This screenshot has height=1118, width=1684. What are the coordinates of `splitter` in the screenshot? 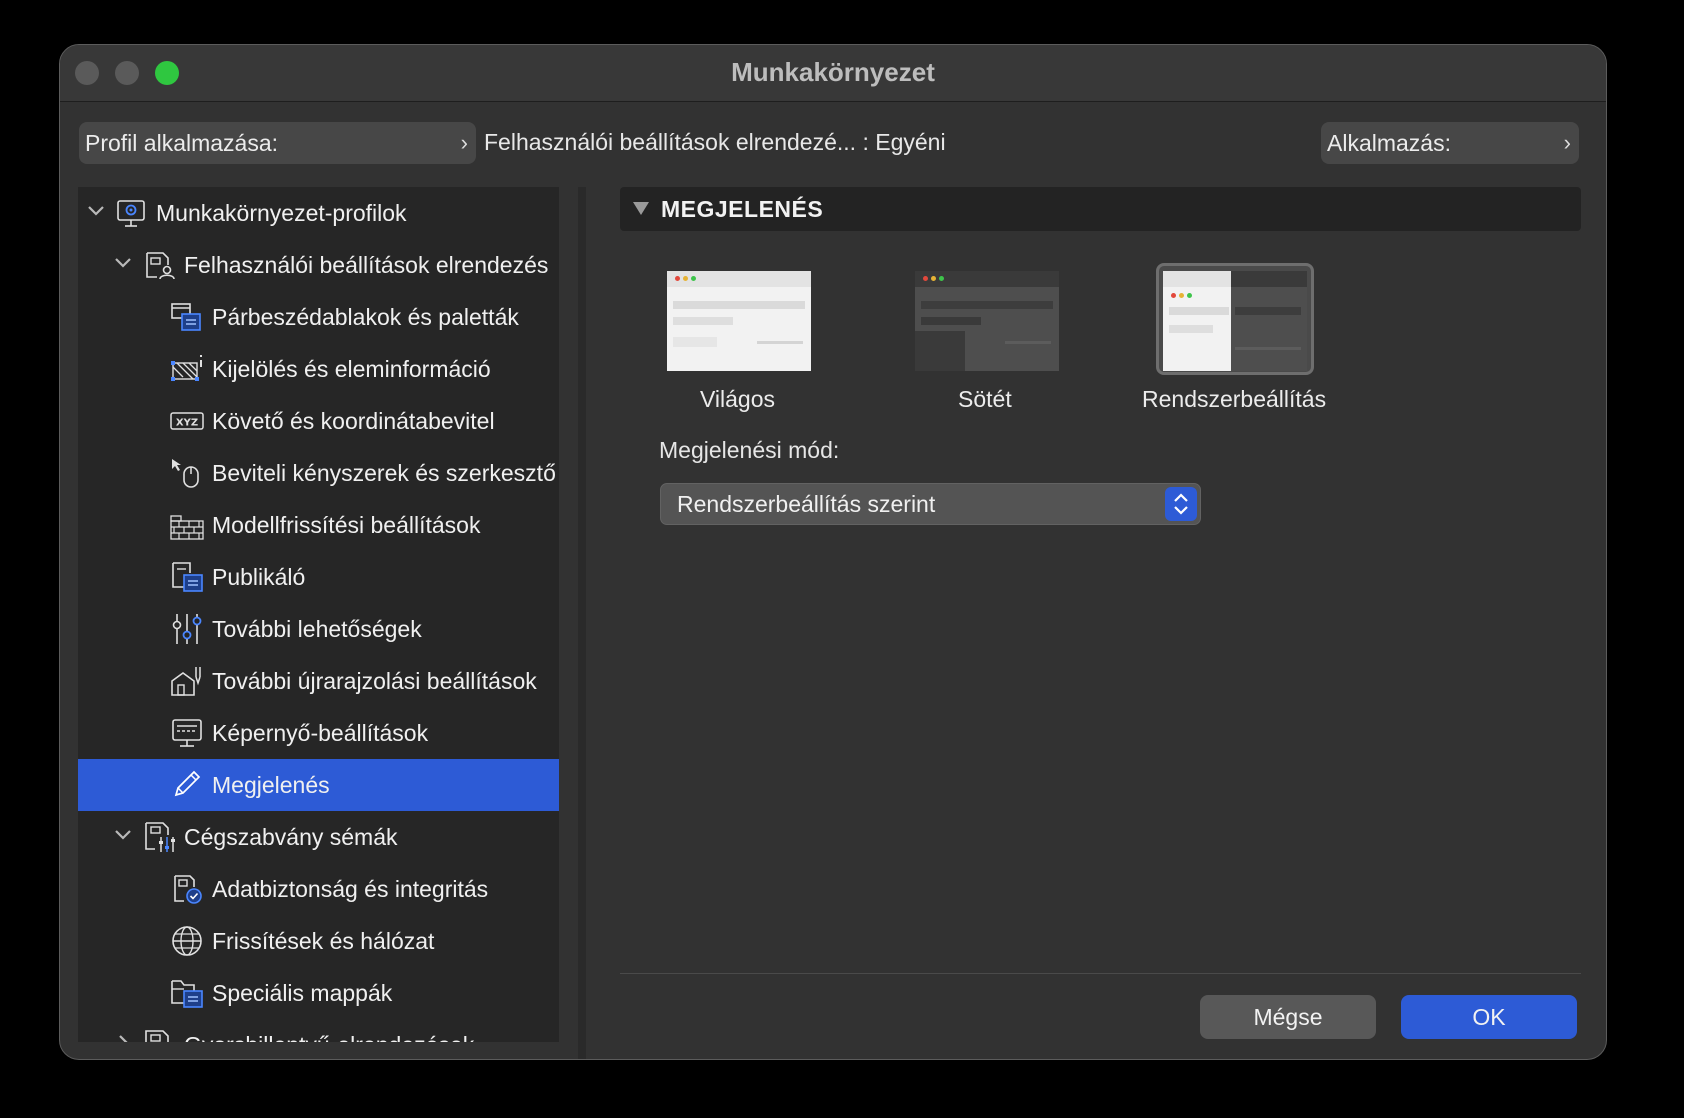 It's located at (582, 623).